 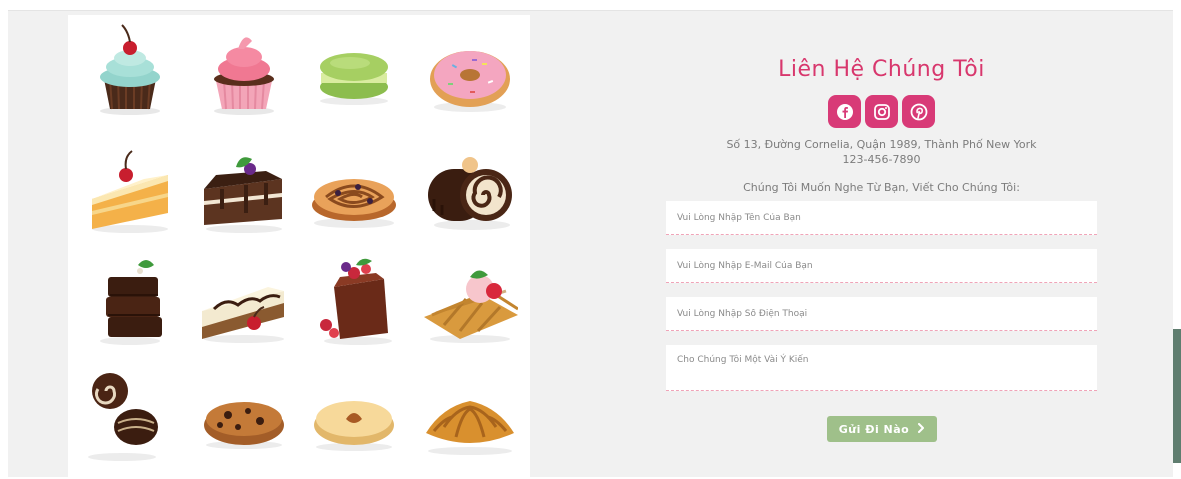 I want to click on brownie-icon, so click(x=130, y=299).